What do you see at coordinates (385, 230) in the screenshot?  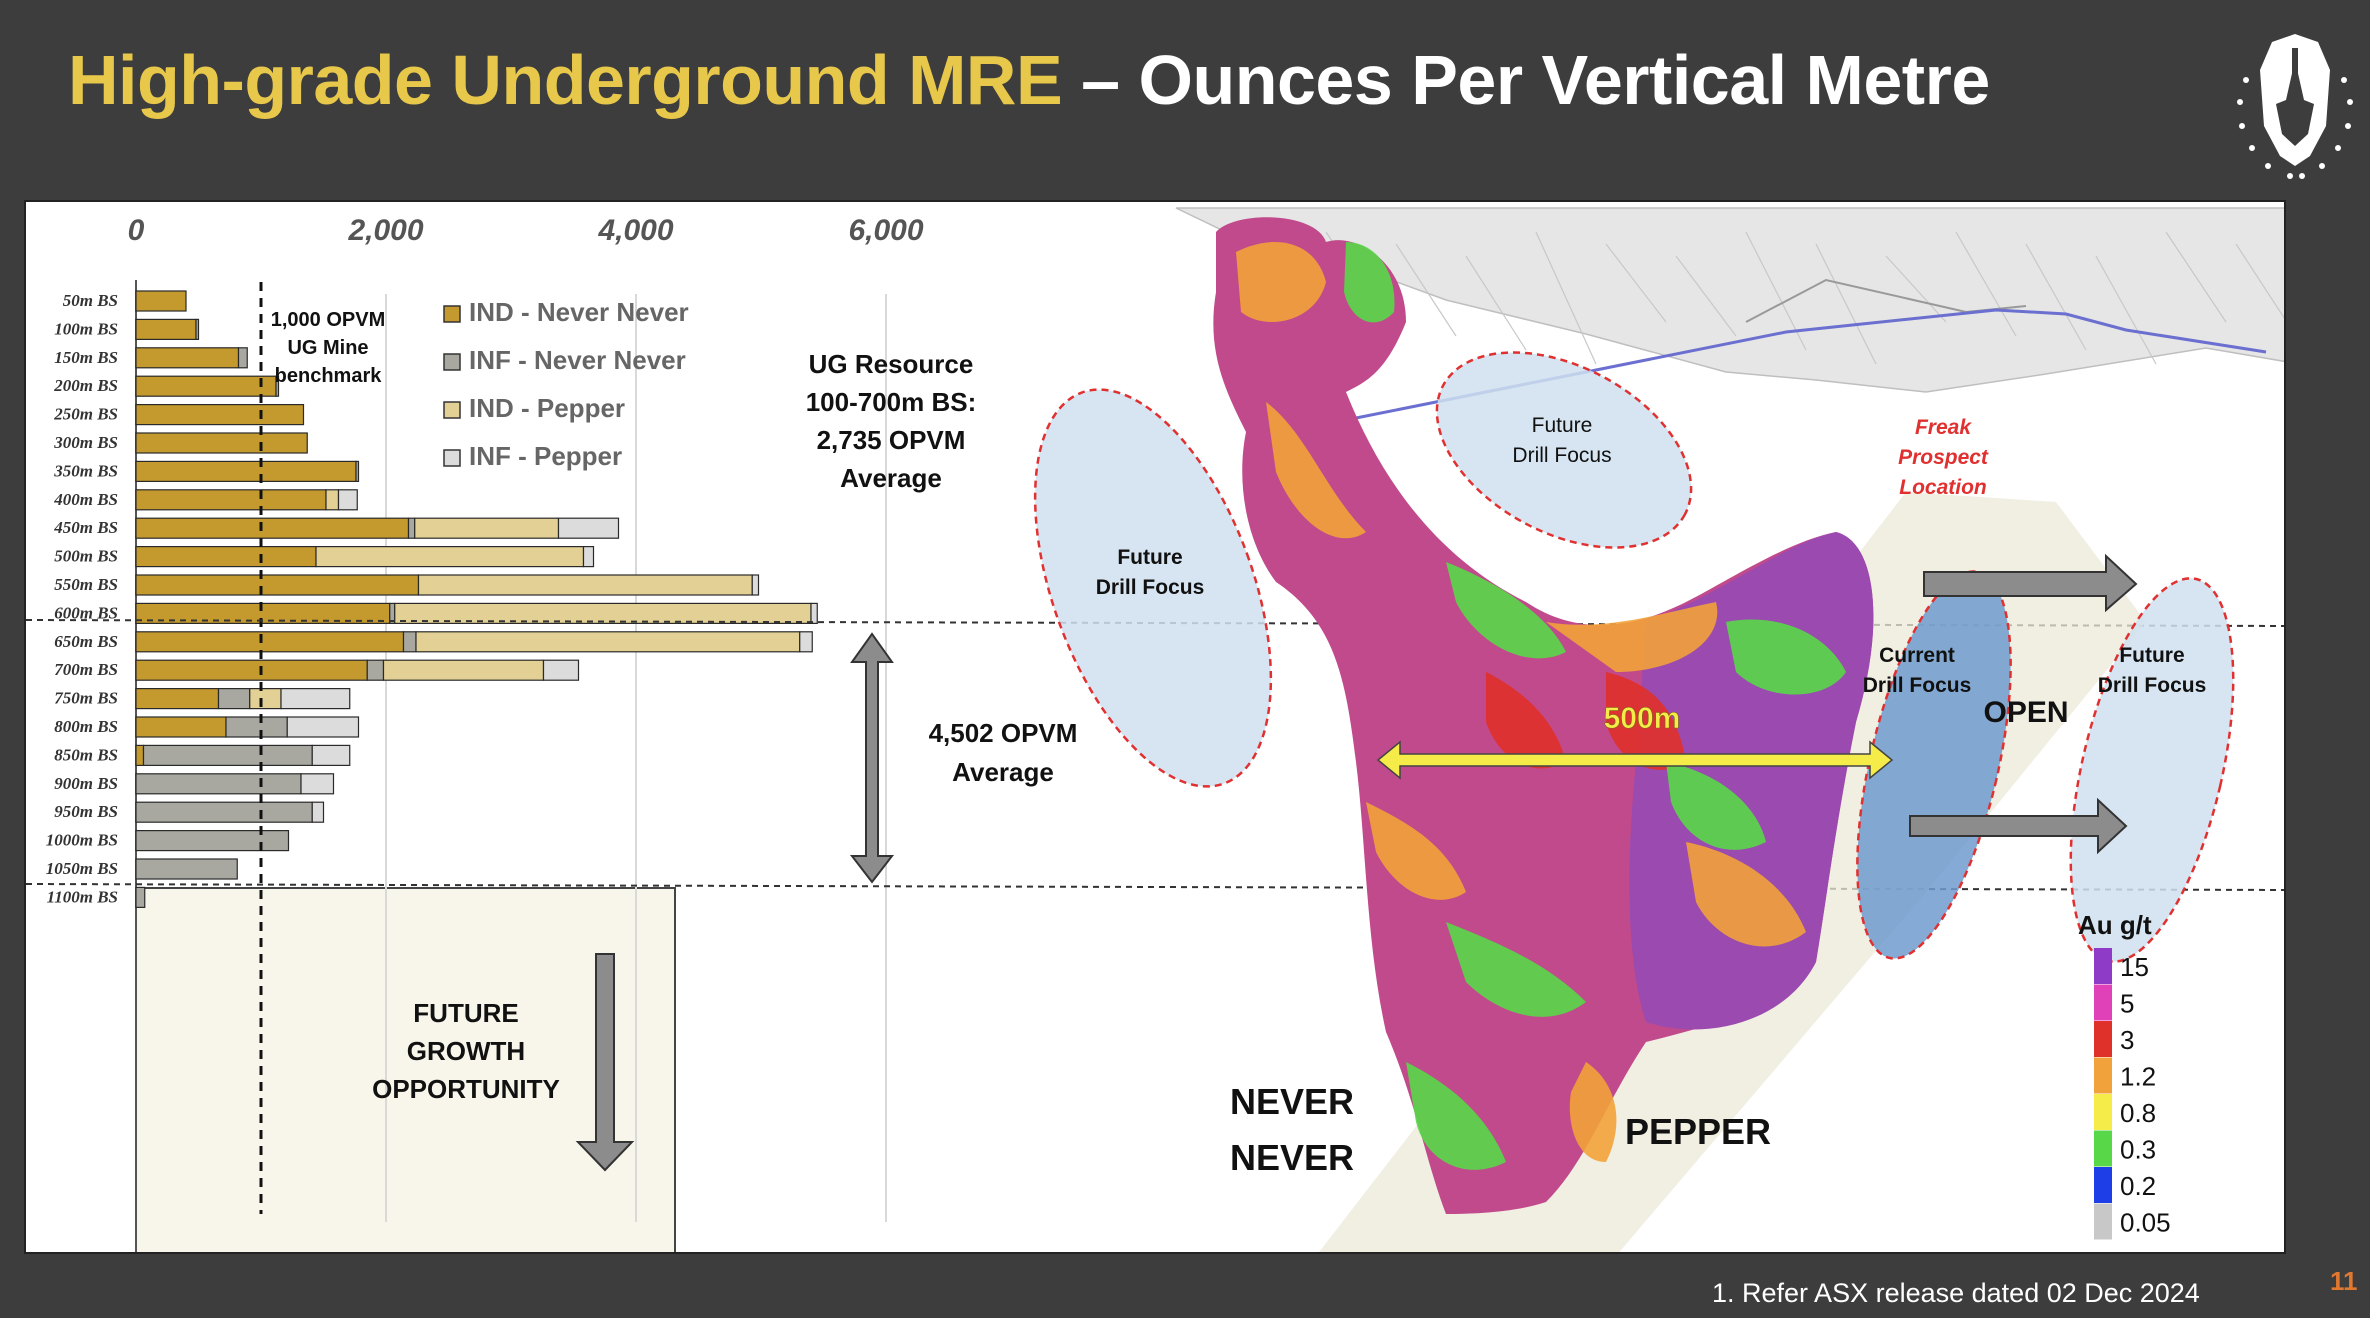 I see `x-tick-label: 2,000` at bounding box center [385, 230].